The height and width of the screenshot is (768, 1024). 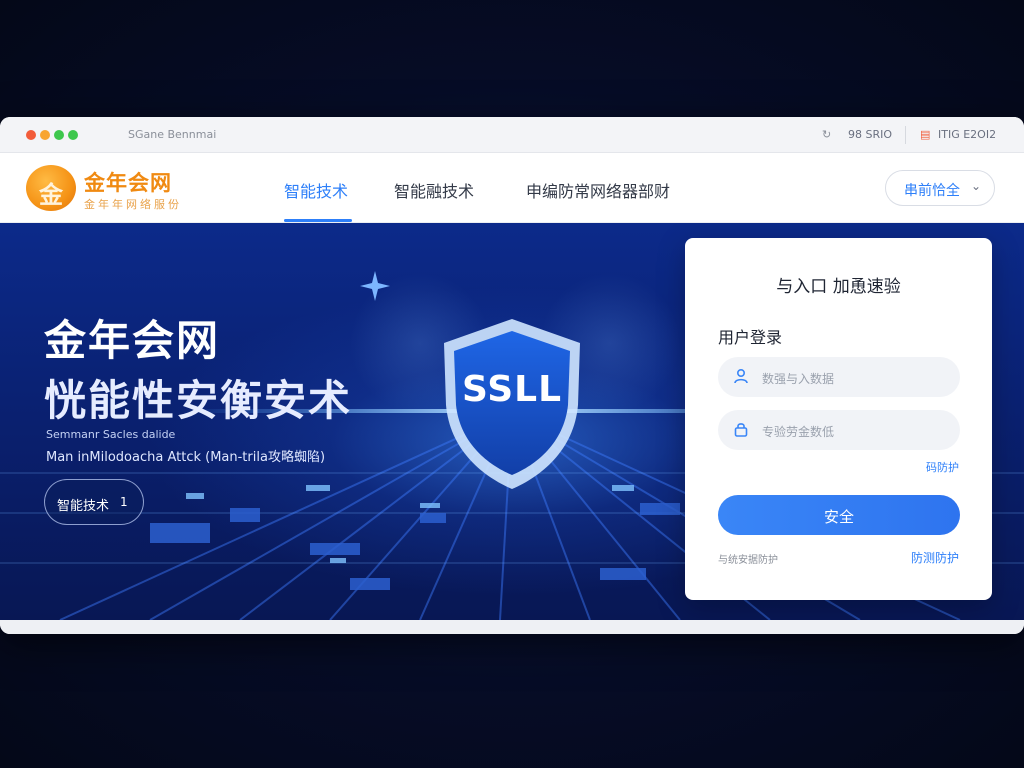 What do you see at coordinates (741, 376) in the screenshot?
I see `user-icon` at bounding box center [741, 376].